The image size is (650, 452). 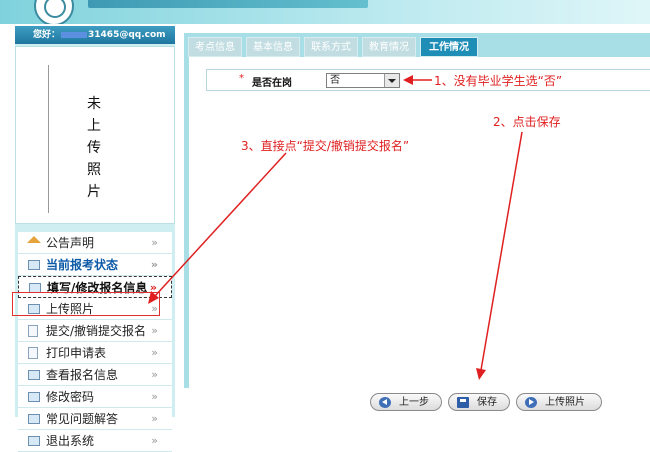 I want to click on photo-placeholder-char: 传, so click(x=94, y=148).